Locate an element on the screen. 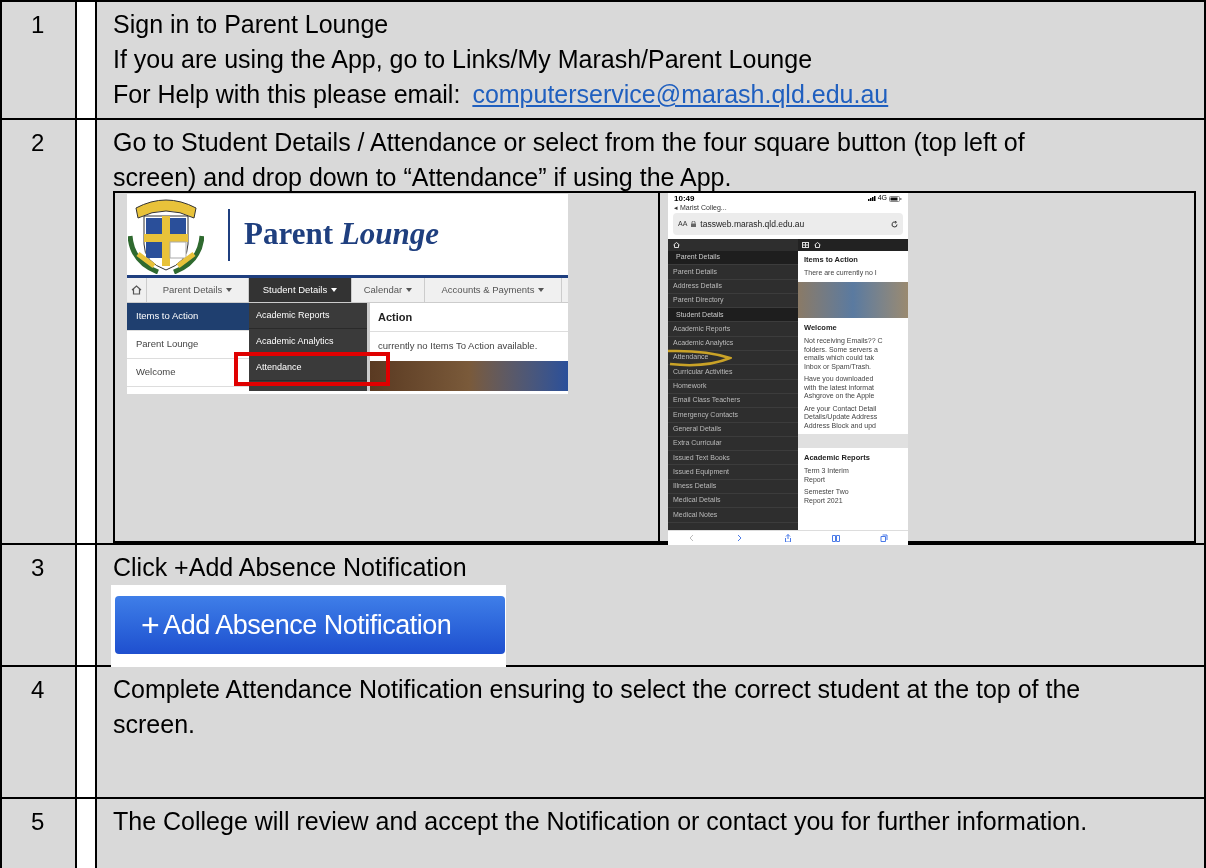  nav-tab: Student Details is located at coordinates (300, 290).